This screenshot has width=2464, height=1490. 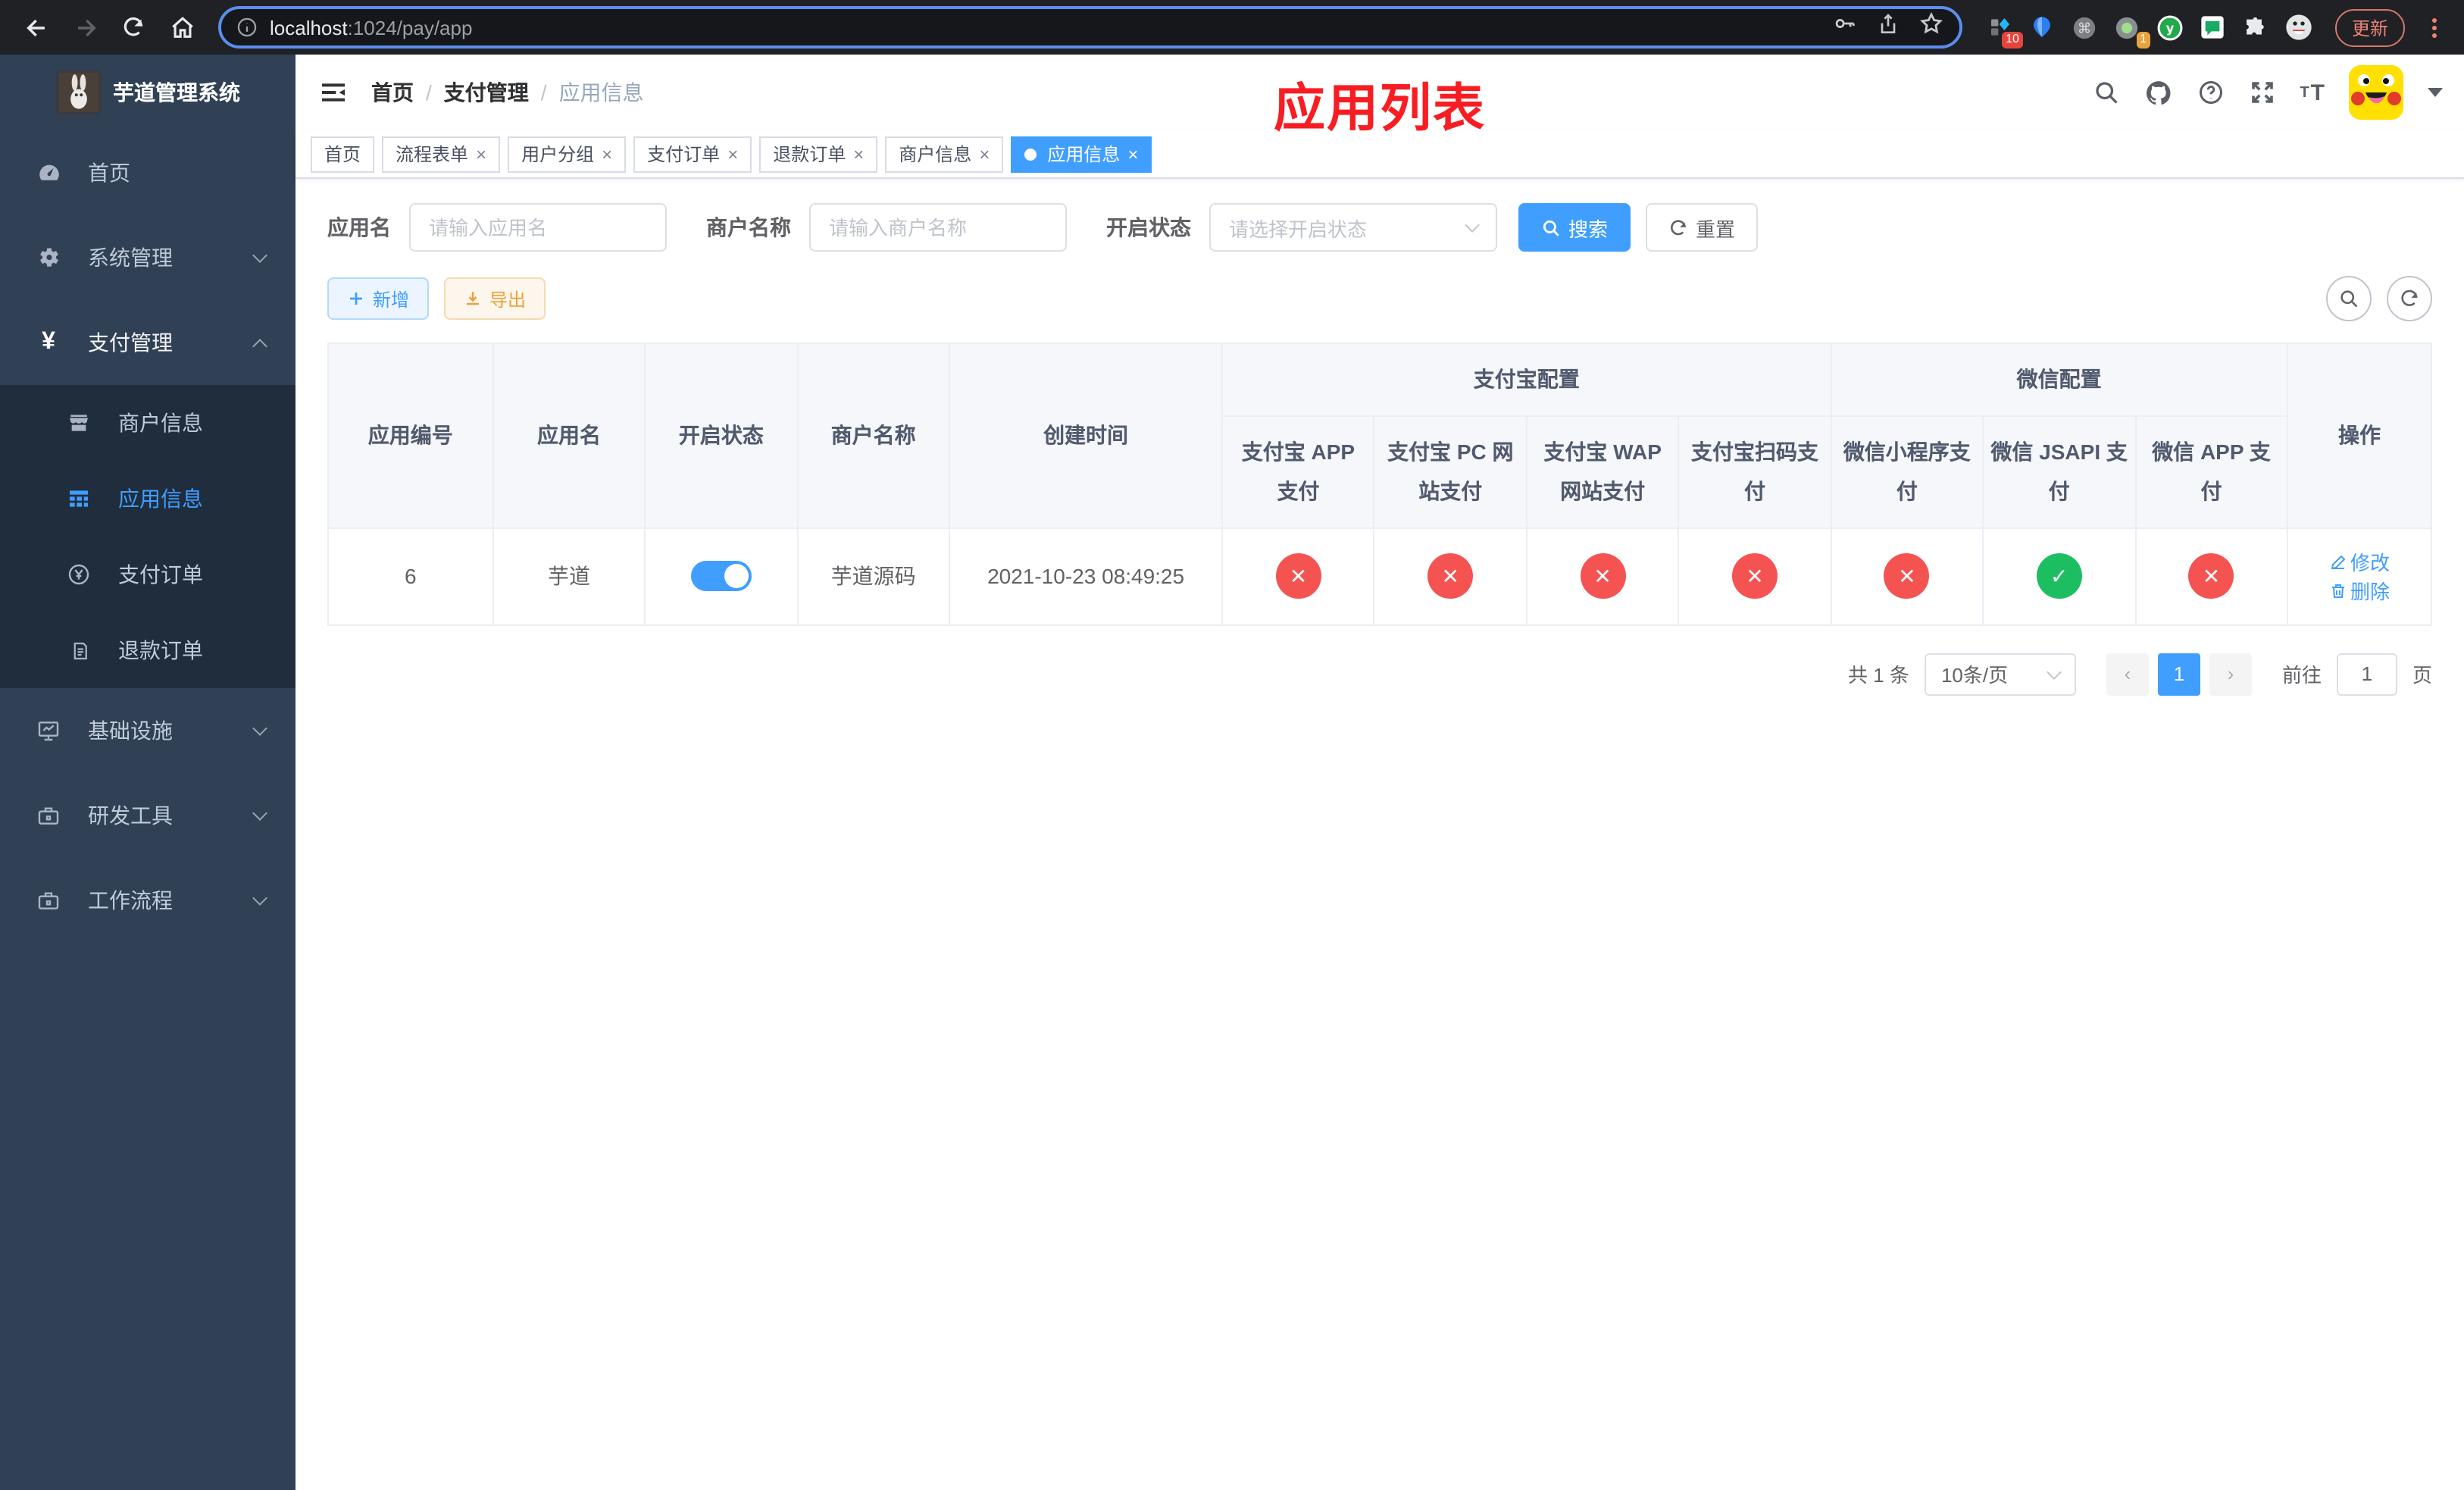 What do you see at coordinates (182, 28) in the screenshot?
I see `home-icon` at bounding box center [182, 28].